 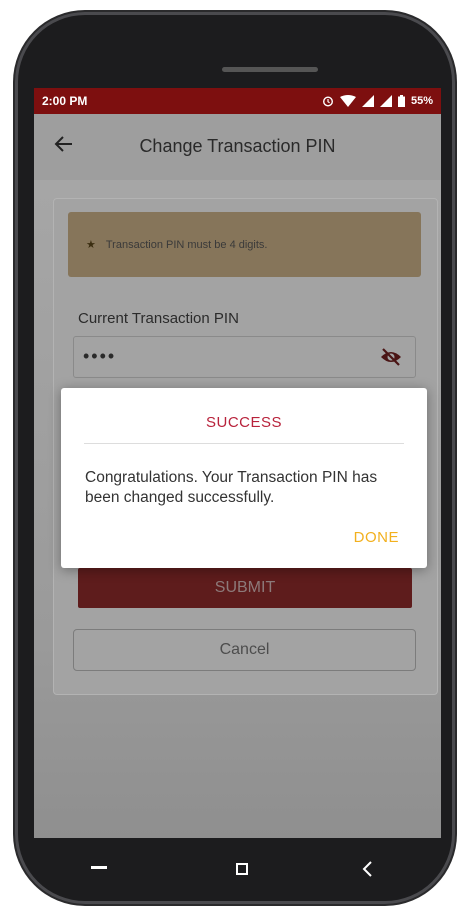 I want to click on pin-notice: ★ Transaction PIN must be 4 digits., so click(x=244, y=244).